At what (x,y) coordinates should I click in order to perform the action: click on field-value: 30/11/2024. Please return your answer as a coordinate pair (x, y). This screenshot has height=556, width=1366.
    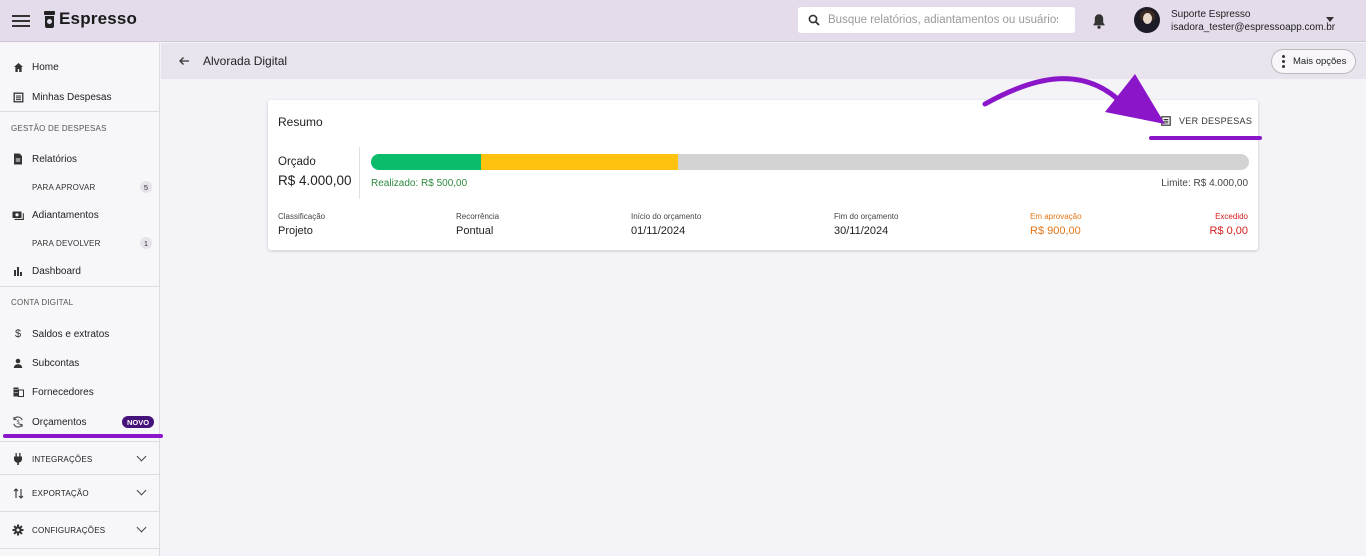
    Looking at the image, I should click on (861, 231).